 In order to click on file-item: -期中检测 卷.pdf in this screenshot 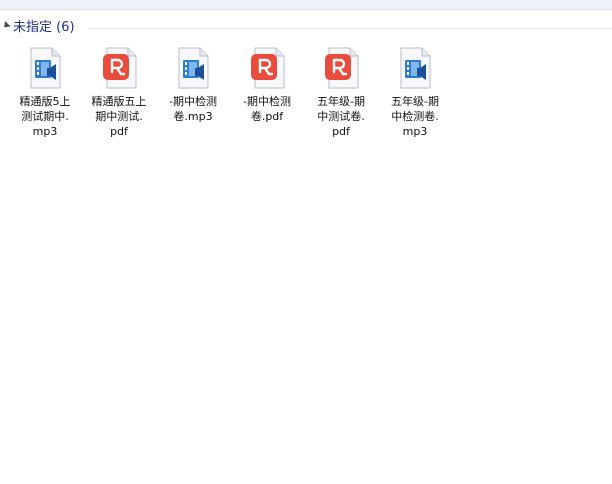, I will do `click(267, 85)`.